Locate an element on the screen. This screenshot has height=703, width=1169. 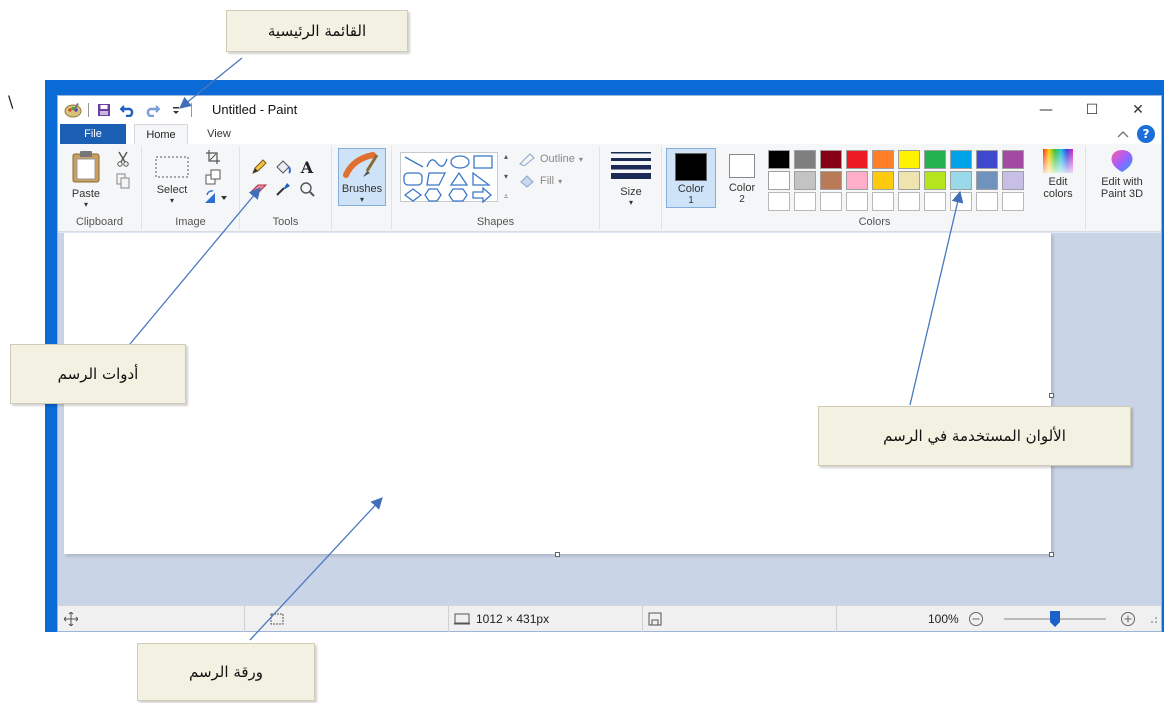
cut-icon is located at coordinates (123, 159).